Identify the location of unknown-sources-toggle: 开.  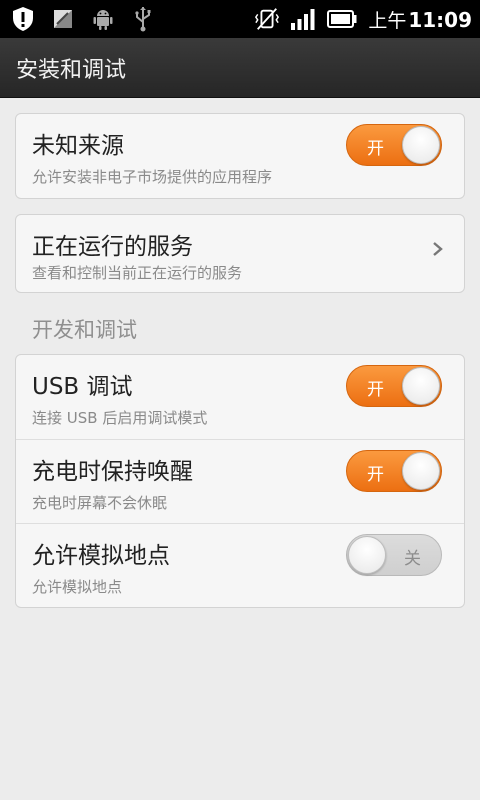
(394, 145).